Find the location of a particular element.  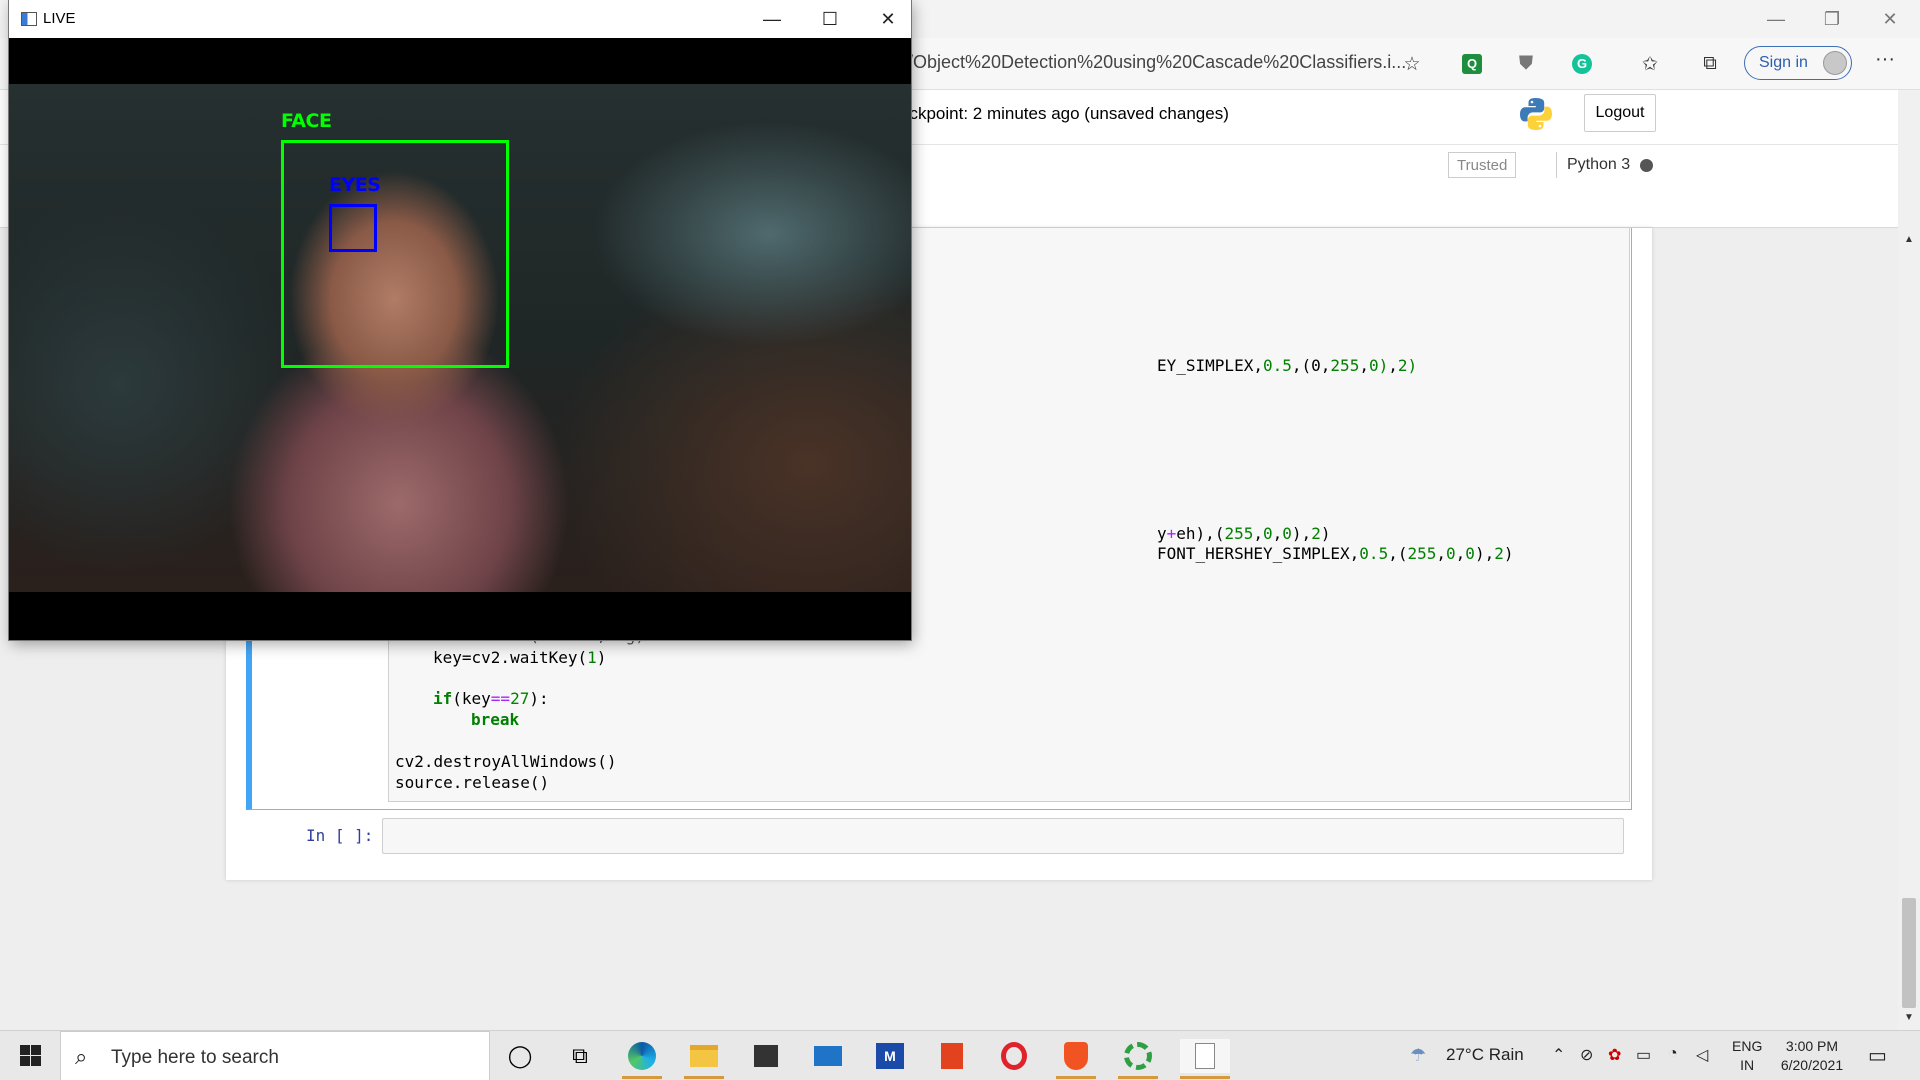

office-icon is located at coordinates (952, 1056).